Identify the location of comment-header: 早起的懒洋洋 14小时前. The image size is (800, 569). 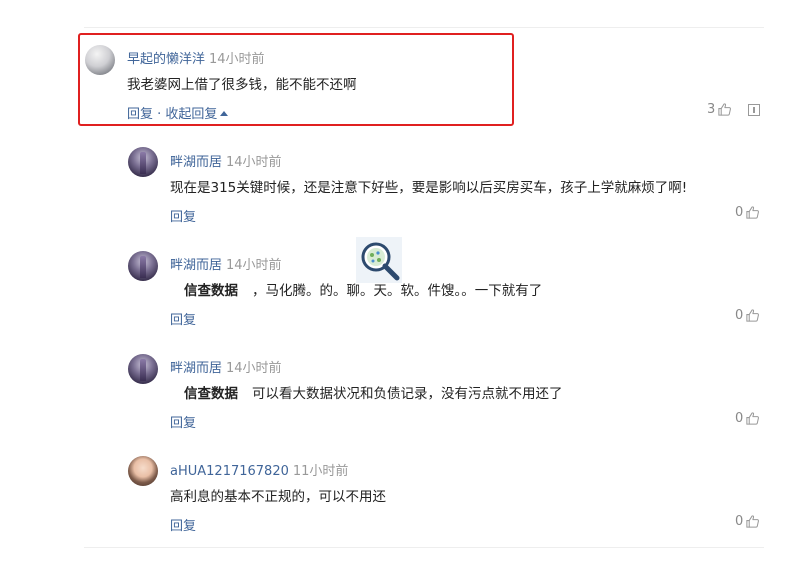
(196, 57).